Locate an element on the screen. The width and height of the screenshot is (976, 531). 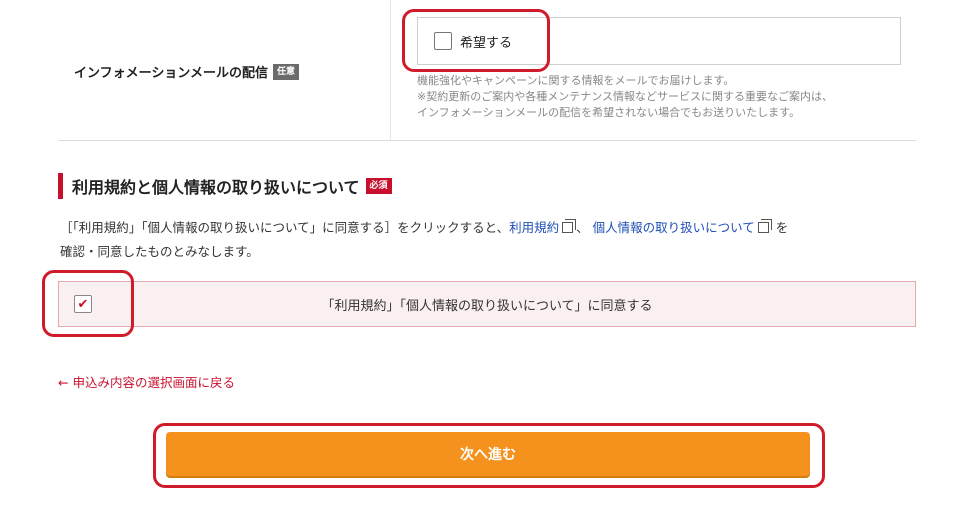
info-mail-checkbox-label: 希望する is located at coordinates (486, 41).